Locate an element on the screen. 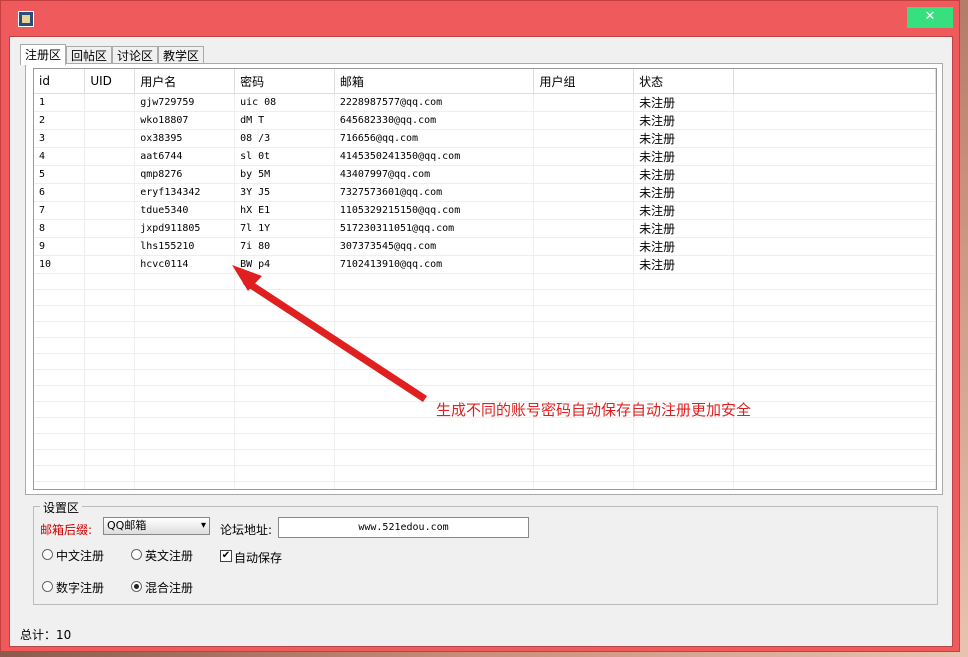 The width and height of the screenshot is (968, 657). table-row: 9 lhs155210 7i 80 307373545@qq.com 未注册 is located at coordinates (485, 246).